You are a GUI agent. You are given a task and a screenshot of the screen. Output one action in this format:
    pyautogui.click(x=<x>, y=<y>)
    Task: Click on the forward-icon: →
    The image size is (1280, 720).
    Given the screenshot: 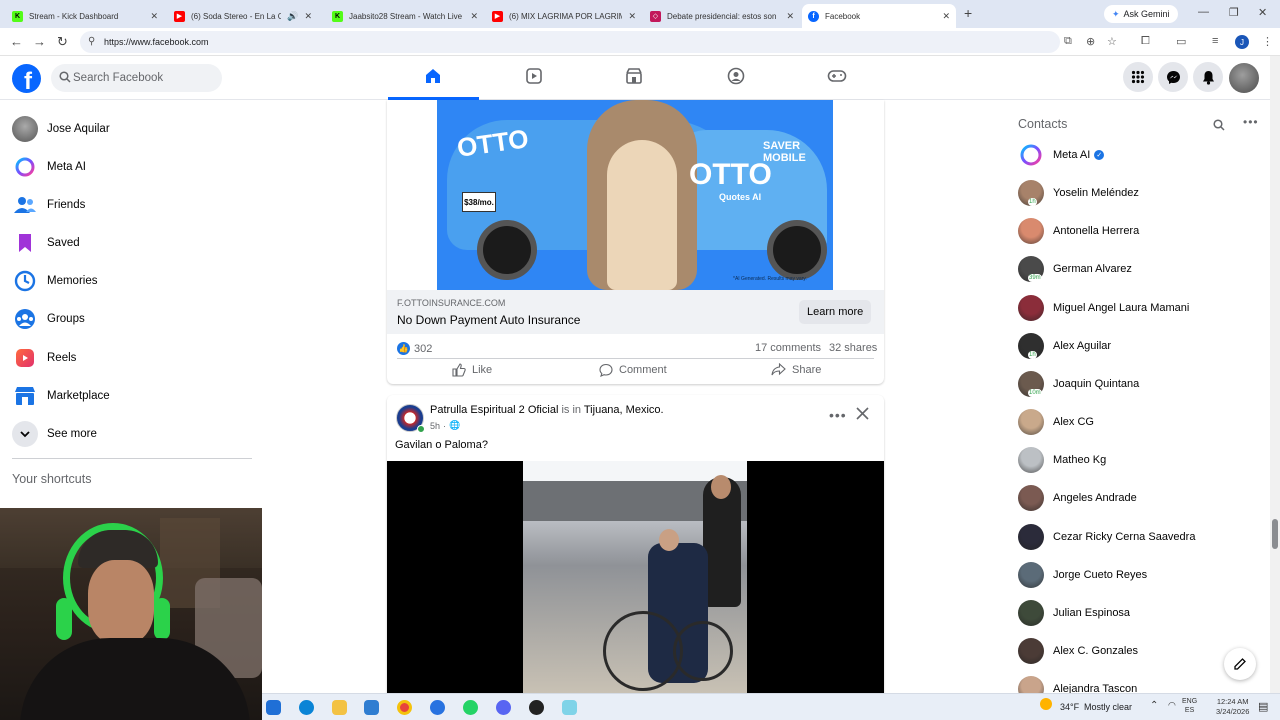 What is the action you would take?
    pyautogui.click(x=39, y=41)
    